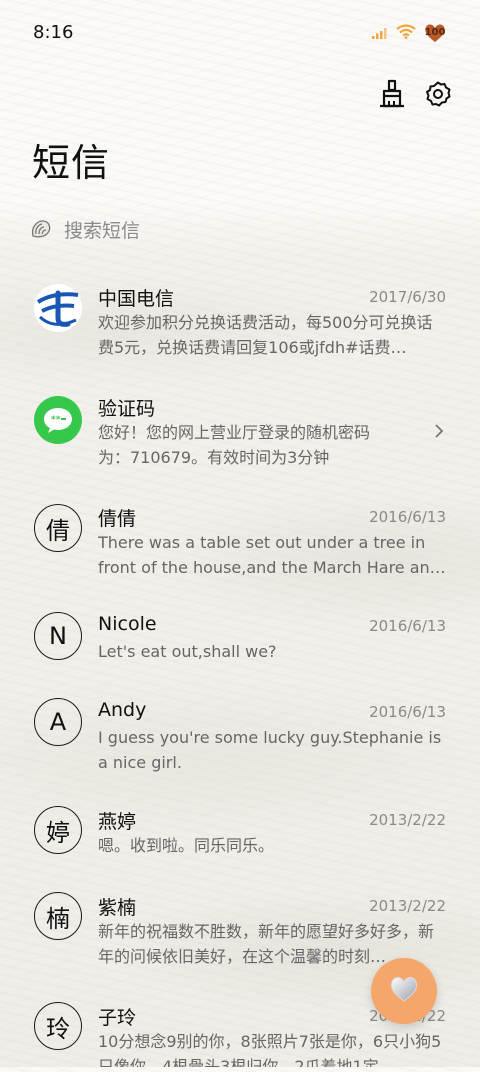 This screenshot has height=1072, width=480. Describe the element at coordinates (438, 94) in the screenshot. I see `settings-gear-icon` at that location.